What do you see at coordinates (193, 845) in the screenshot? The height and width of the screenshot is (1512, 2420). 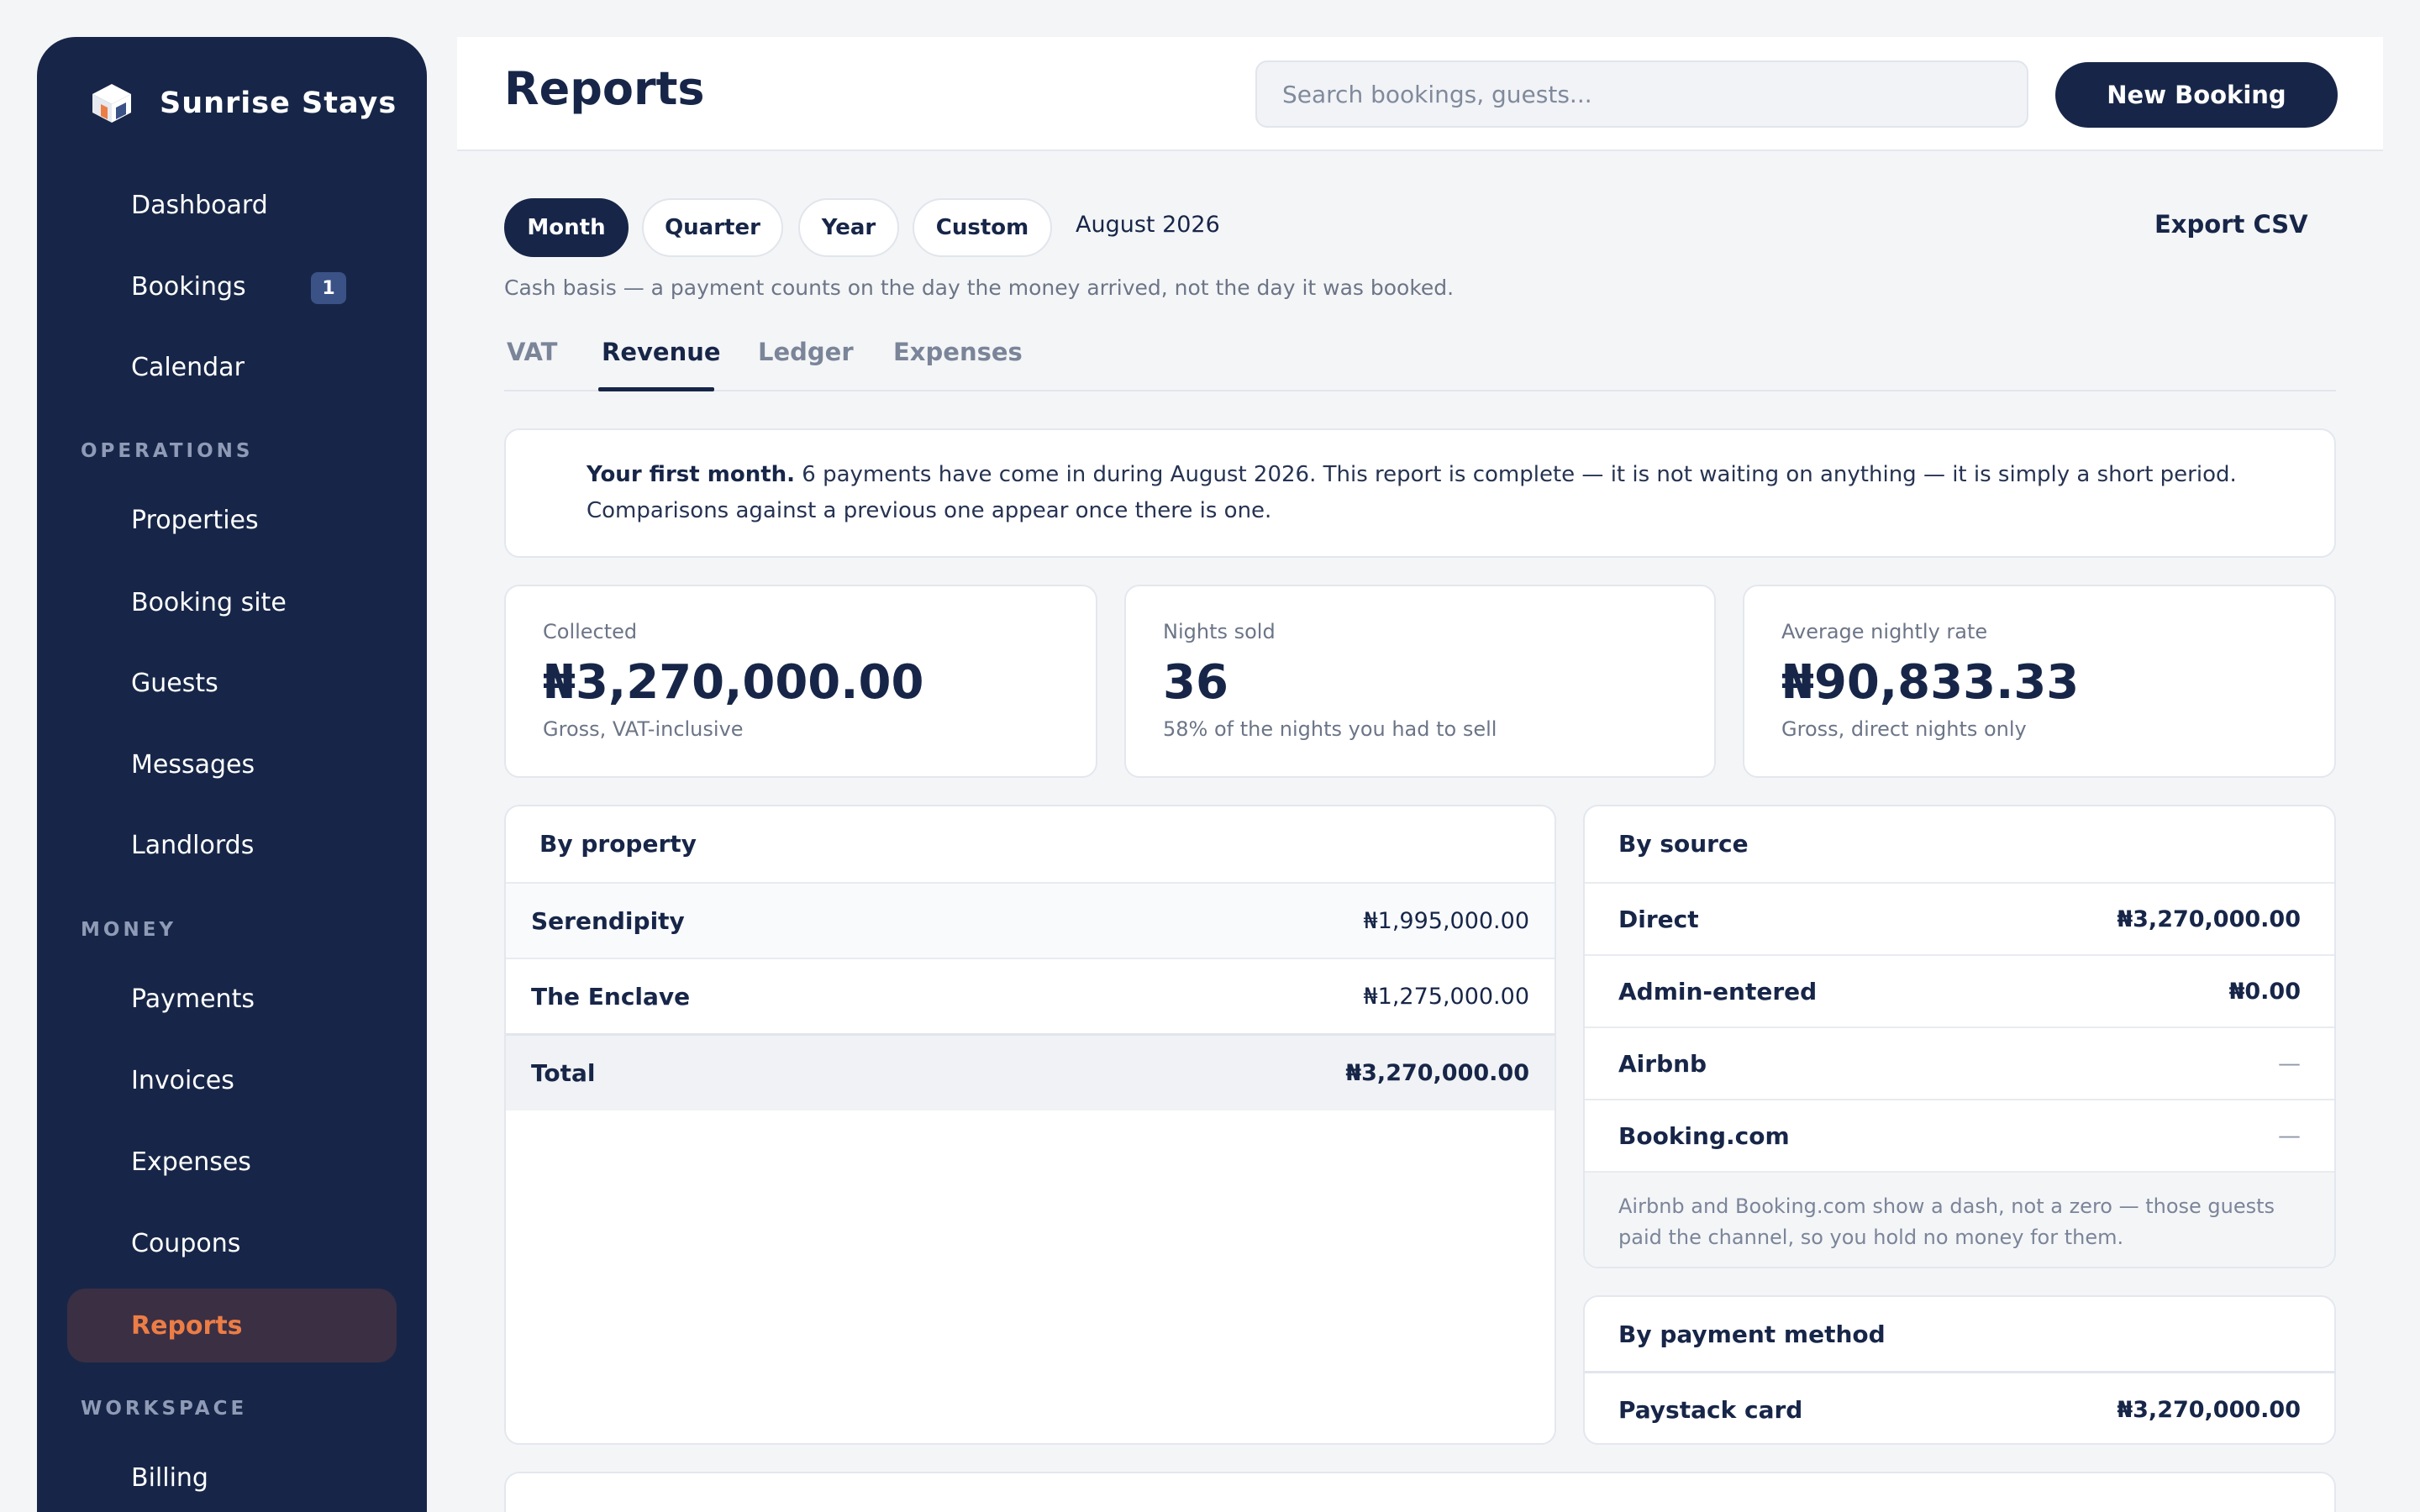 I see `sidebar-item-label: Landlords` at bounding box center [193, 845].